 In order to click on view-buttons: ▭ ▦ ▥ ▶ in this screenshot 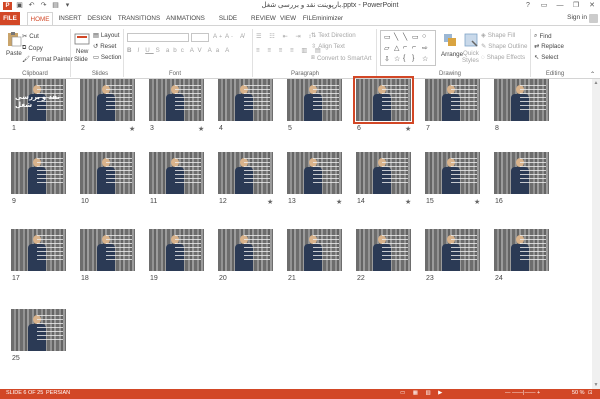, I will do `click(422, 393)`.